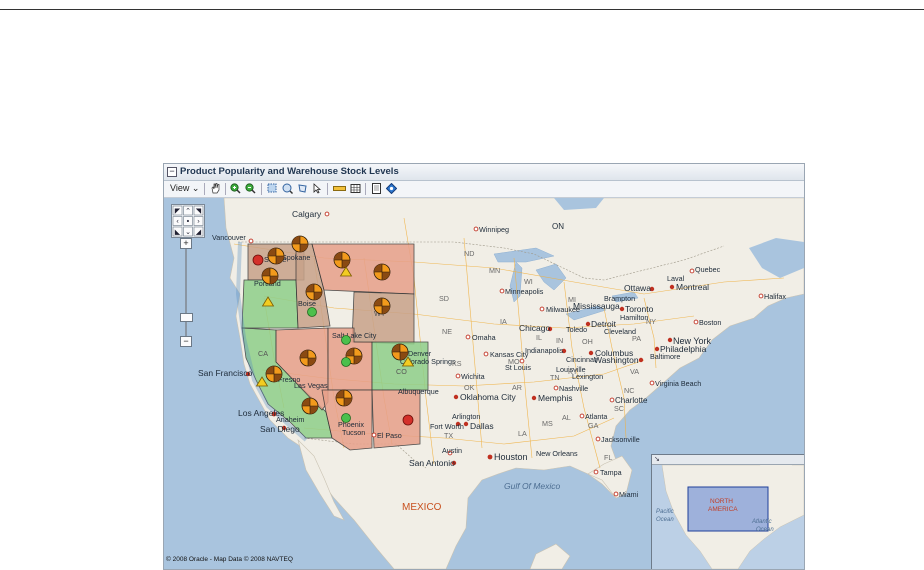 The width and height of the screenshot is (924, 570). I want to click on city-label: El Paso, so click(389, 435).